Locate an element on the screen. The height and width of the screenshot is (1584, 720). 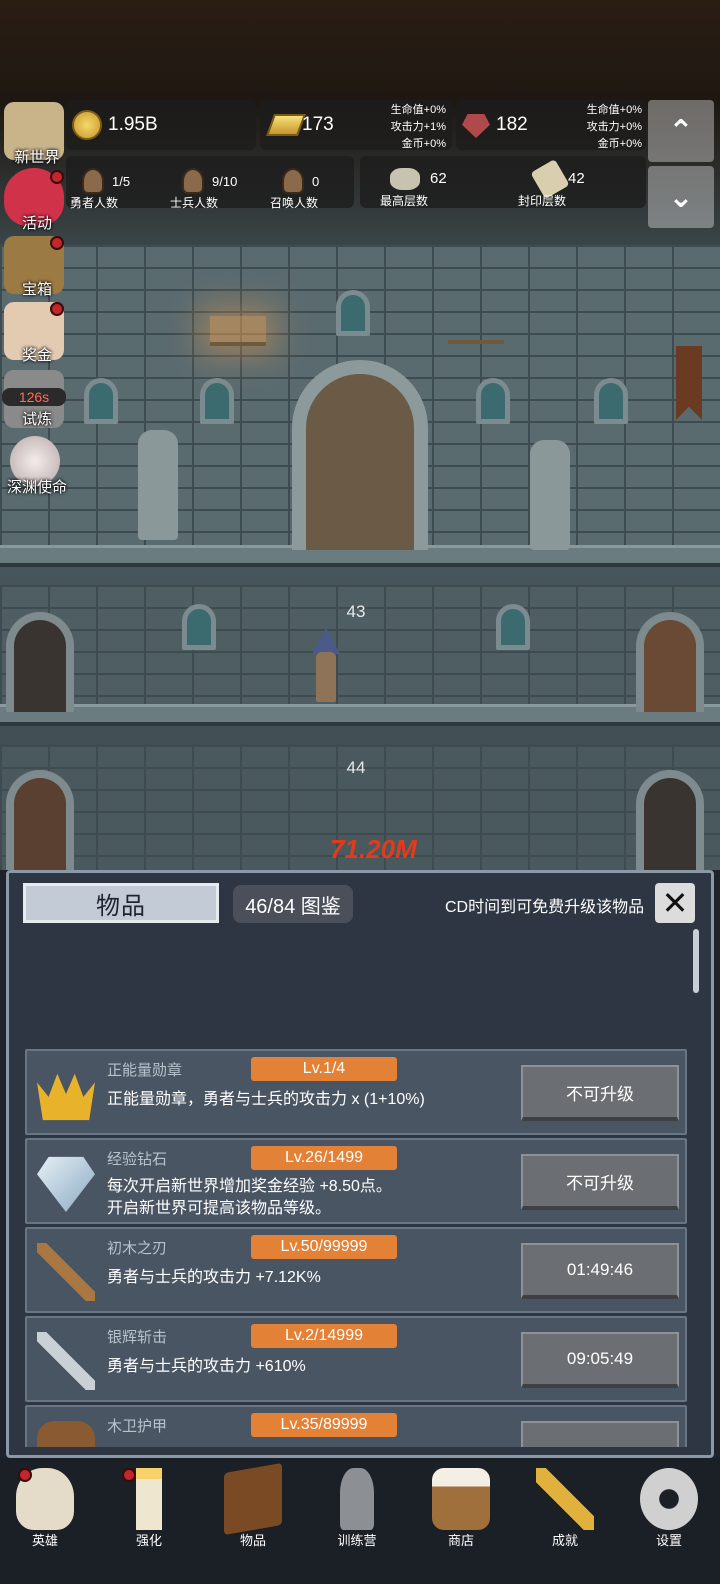
summon-count: 0 is located at coordinates (316, 181).